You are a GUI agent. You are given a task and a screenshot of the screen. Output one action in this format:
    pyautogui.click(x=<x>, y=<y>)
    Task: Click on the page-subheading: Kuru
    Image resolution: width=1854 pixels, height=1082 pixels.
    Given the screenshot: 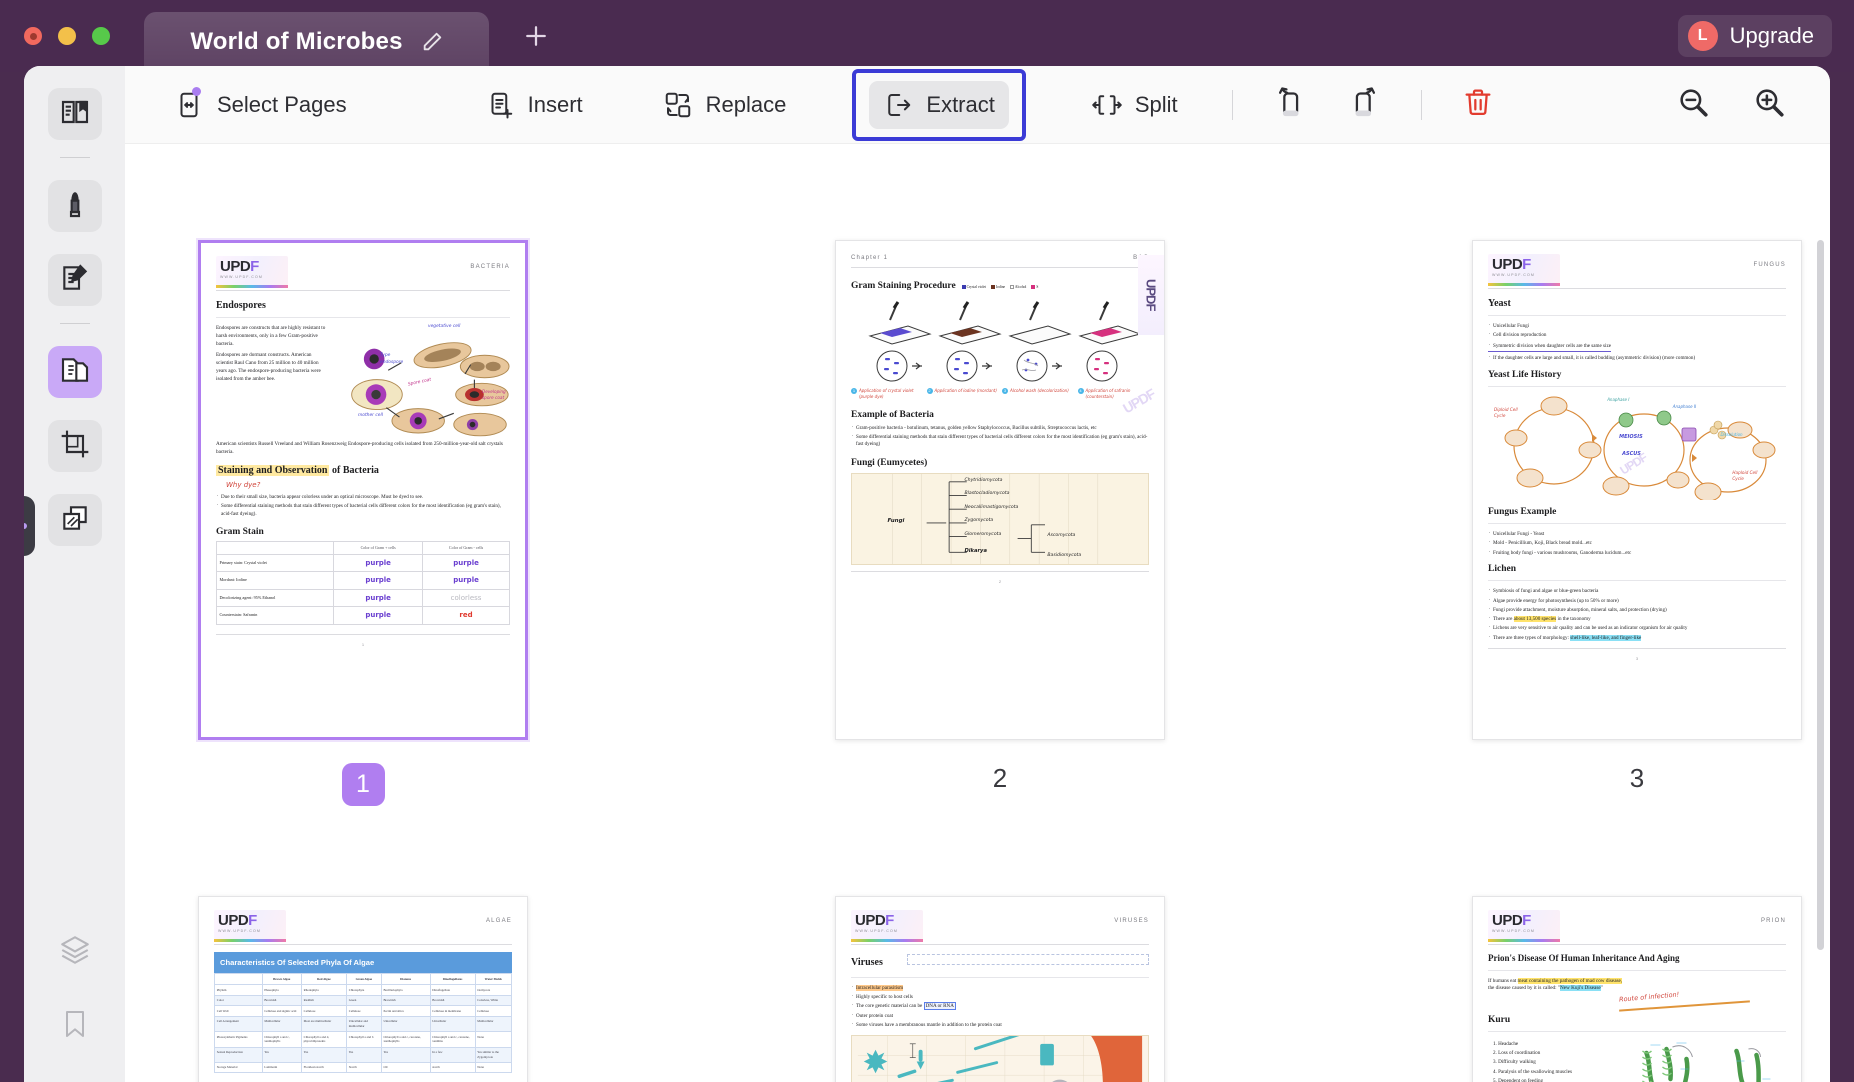 What is the action you would take?
    pyautogui.click(x=1499, y=1020)
    